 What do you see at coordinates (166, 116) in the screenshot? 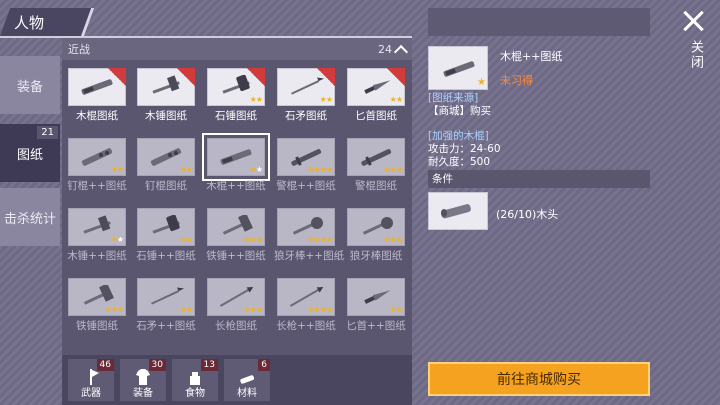
I see `blueprint-label: 木锤图纸` at bounding box center [166, 116].